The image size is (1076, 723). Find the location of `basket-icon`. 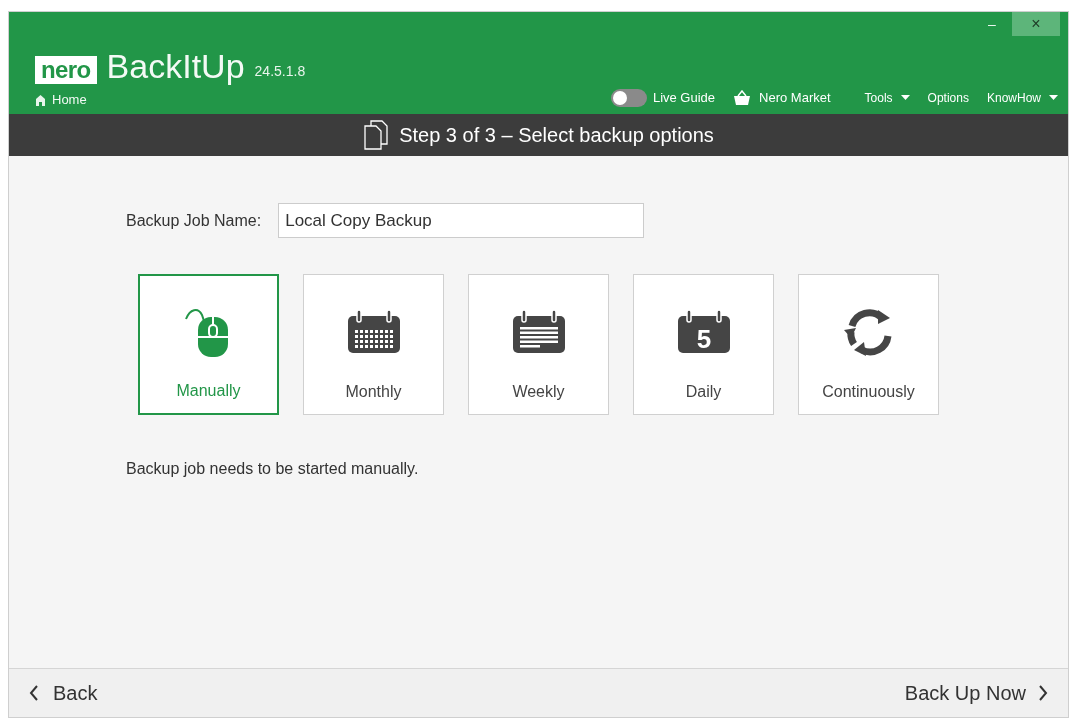

basket-icon is located at coordinates (742, 97).